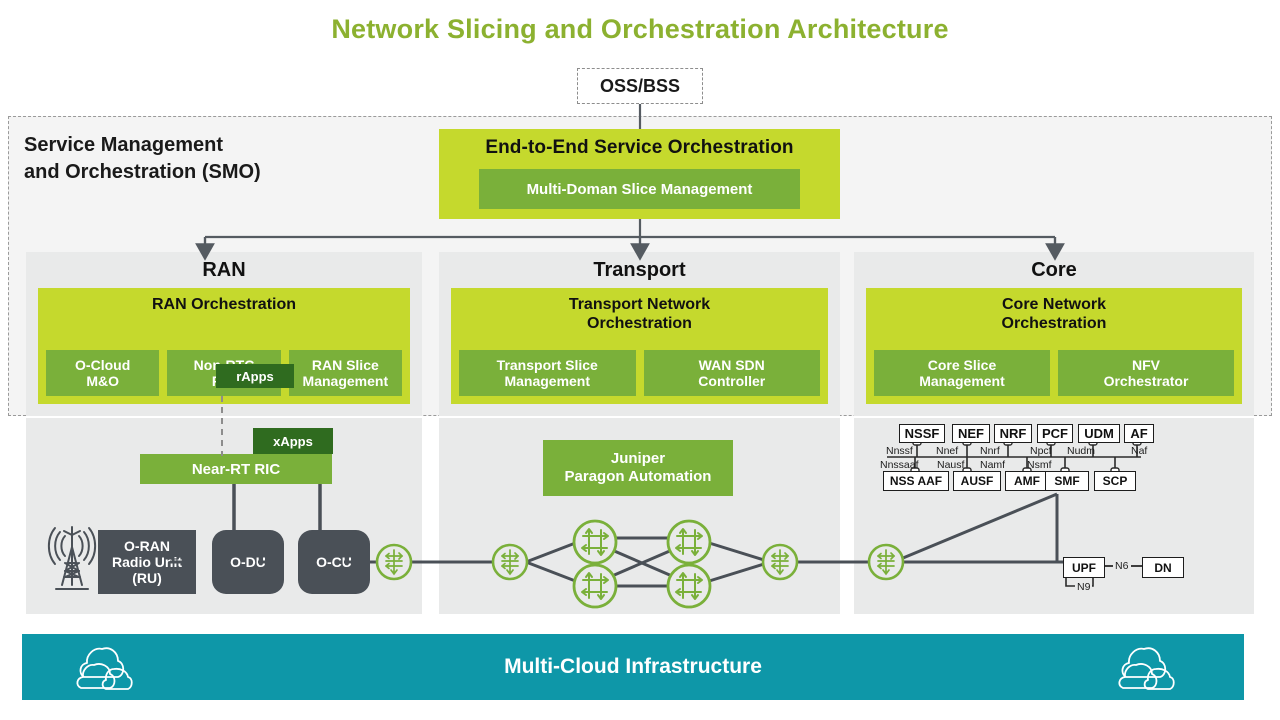 The height and width of the screenshot is (720, 1280). What do you see at coordinates (640, 86) in the screenshot?
I see `ossbss-box: OSS/BSS` at bounding box center [640, 86].